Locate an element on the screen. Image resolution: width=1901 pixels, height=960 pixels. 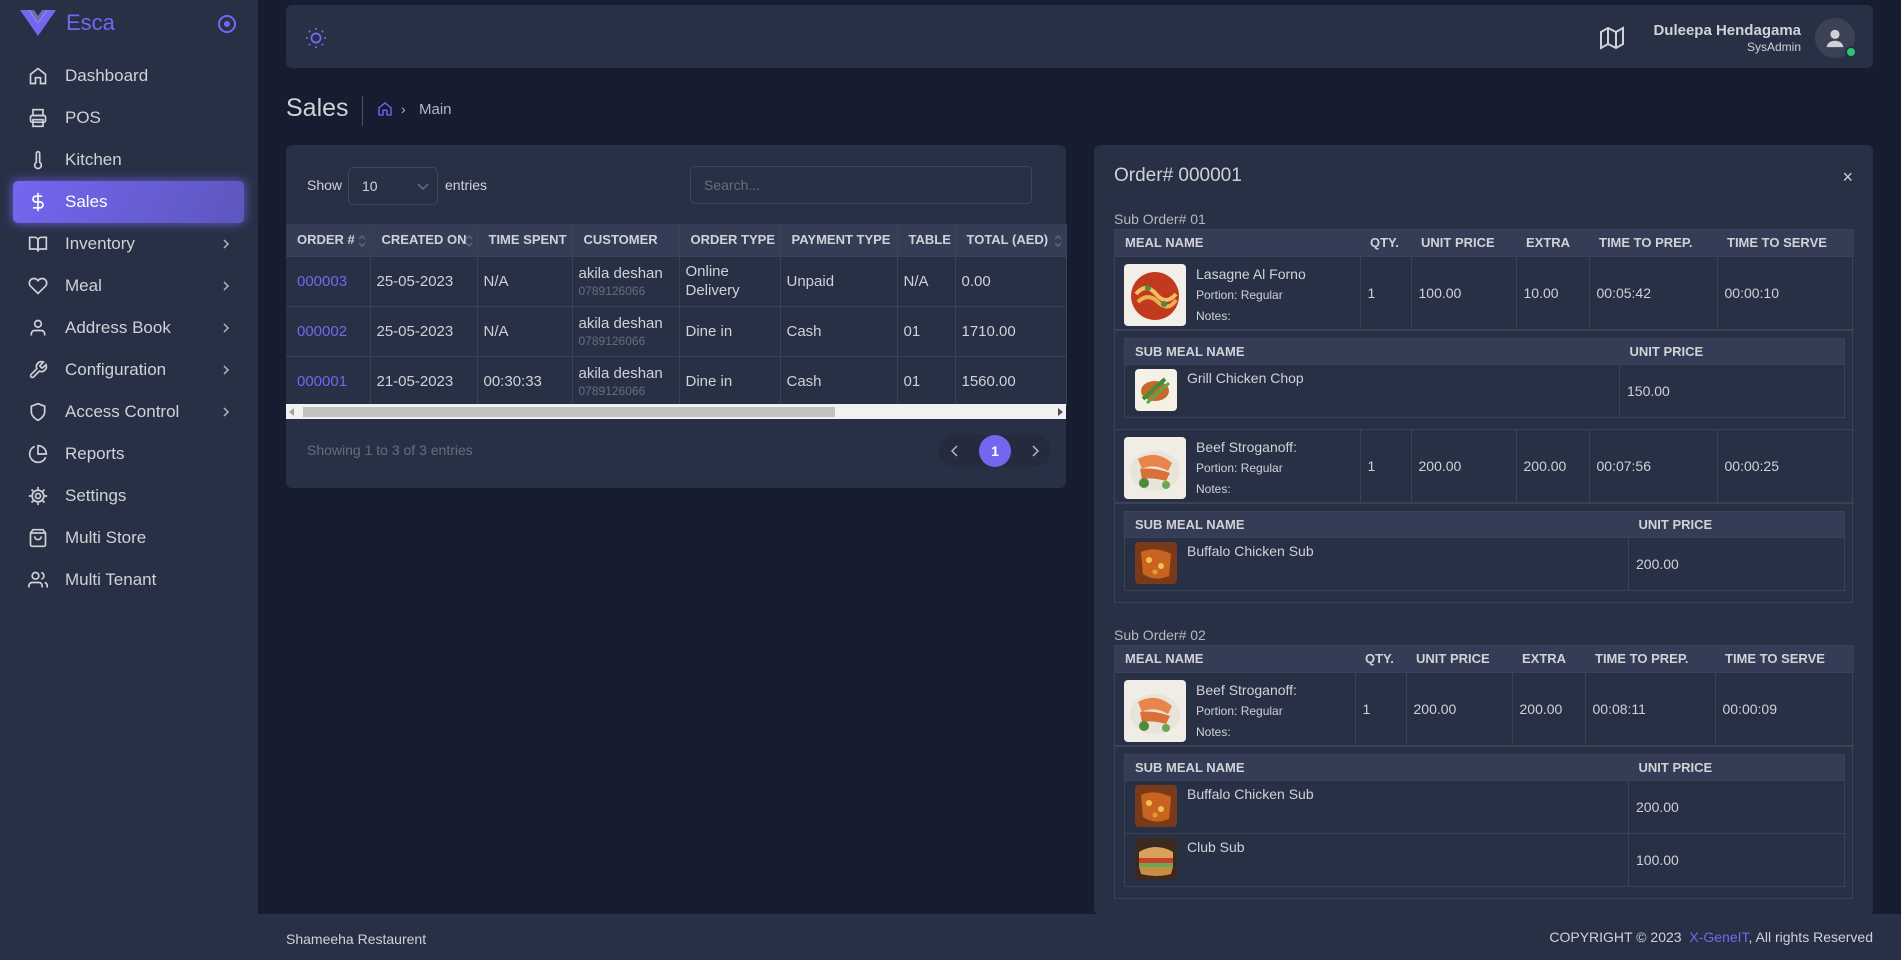
meal-image is located at coordinates (1155, 294).